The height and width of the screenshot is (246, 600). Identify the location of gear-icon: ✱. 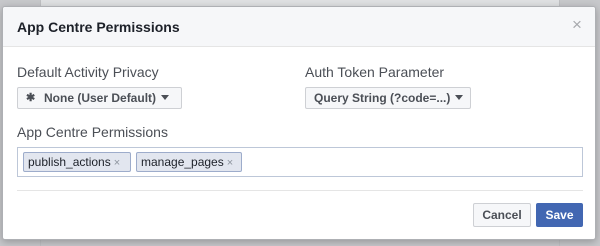
(31, 98).